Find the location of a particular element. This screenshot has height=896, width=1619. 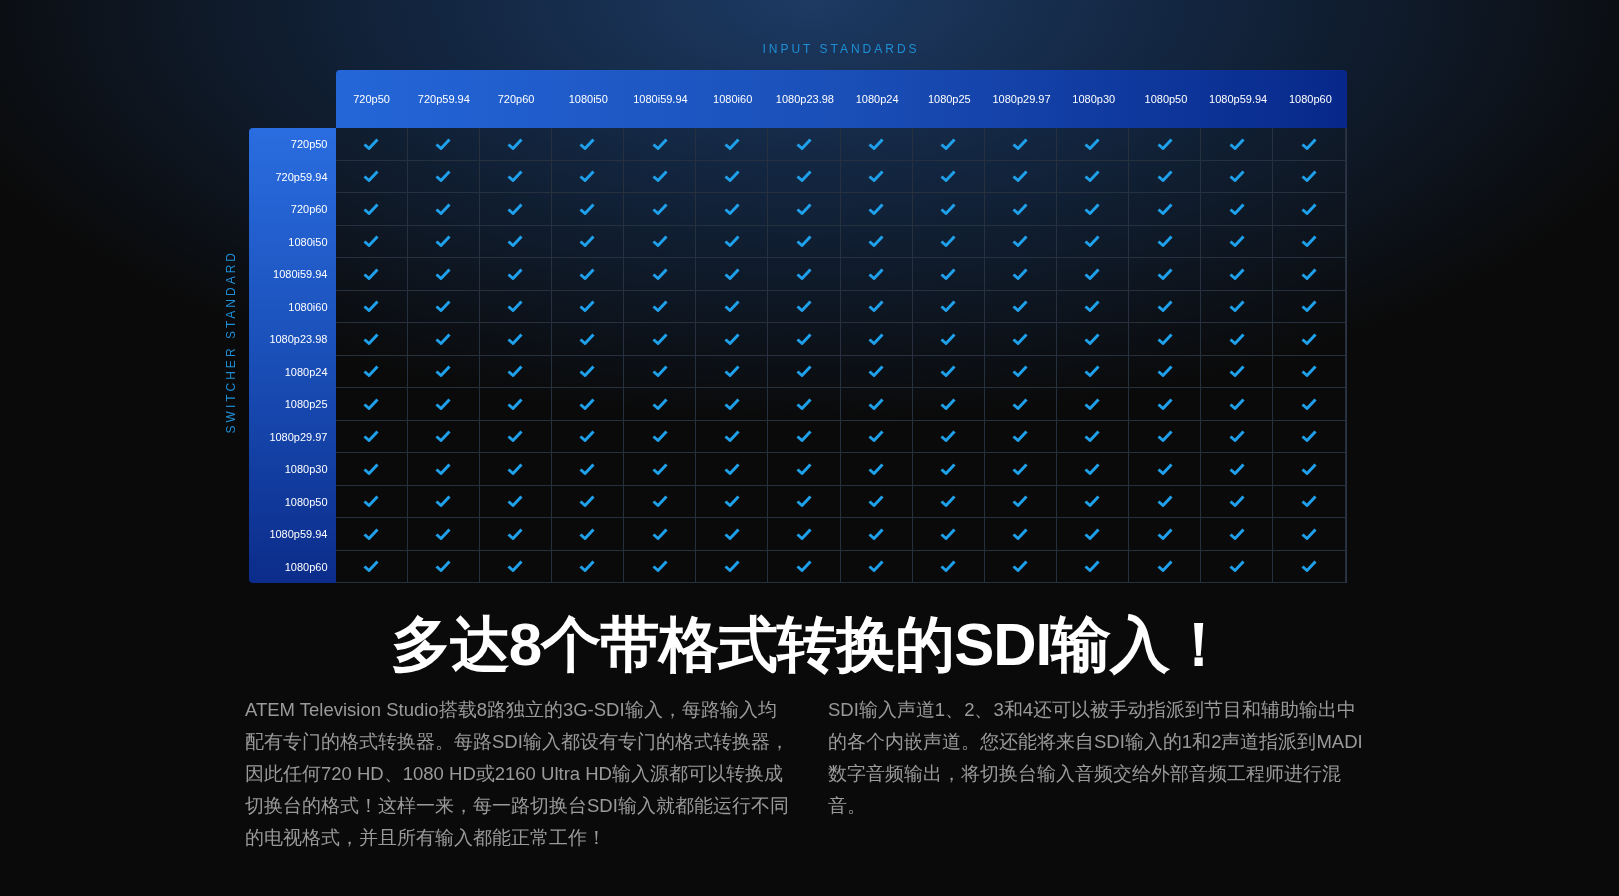

row-header: 720p59.94 is located at coordinates (301, 176).